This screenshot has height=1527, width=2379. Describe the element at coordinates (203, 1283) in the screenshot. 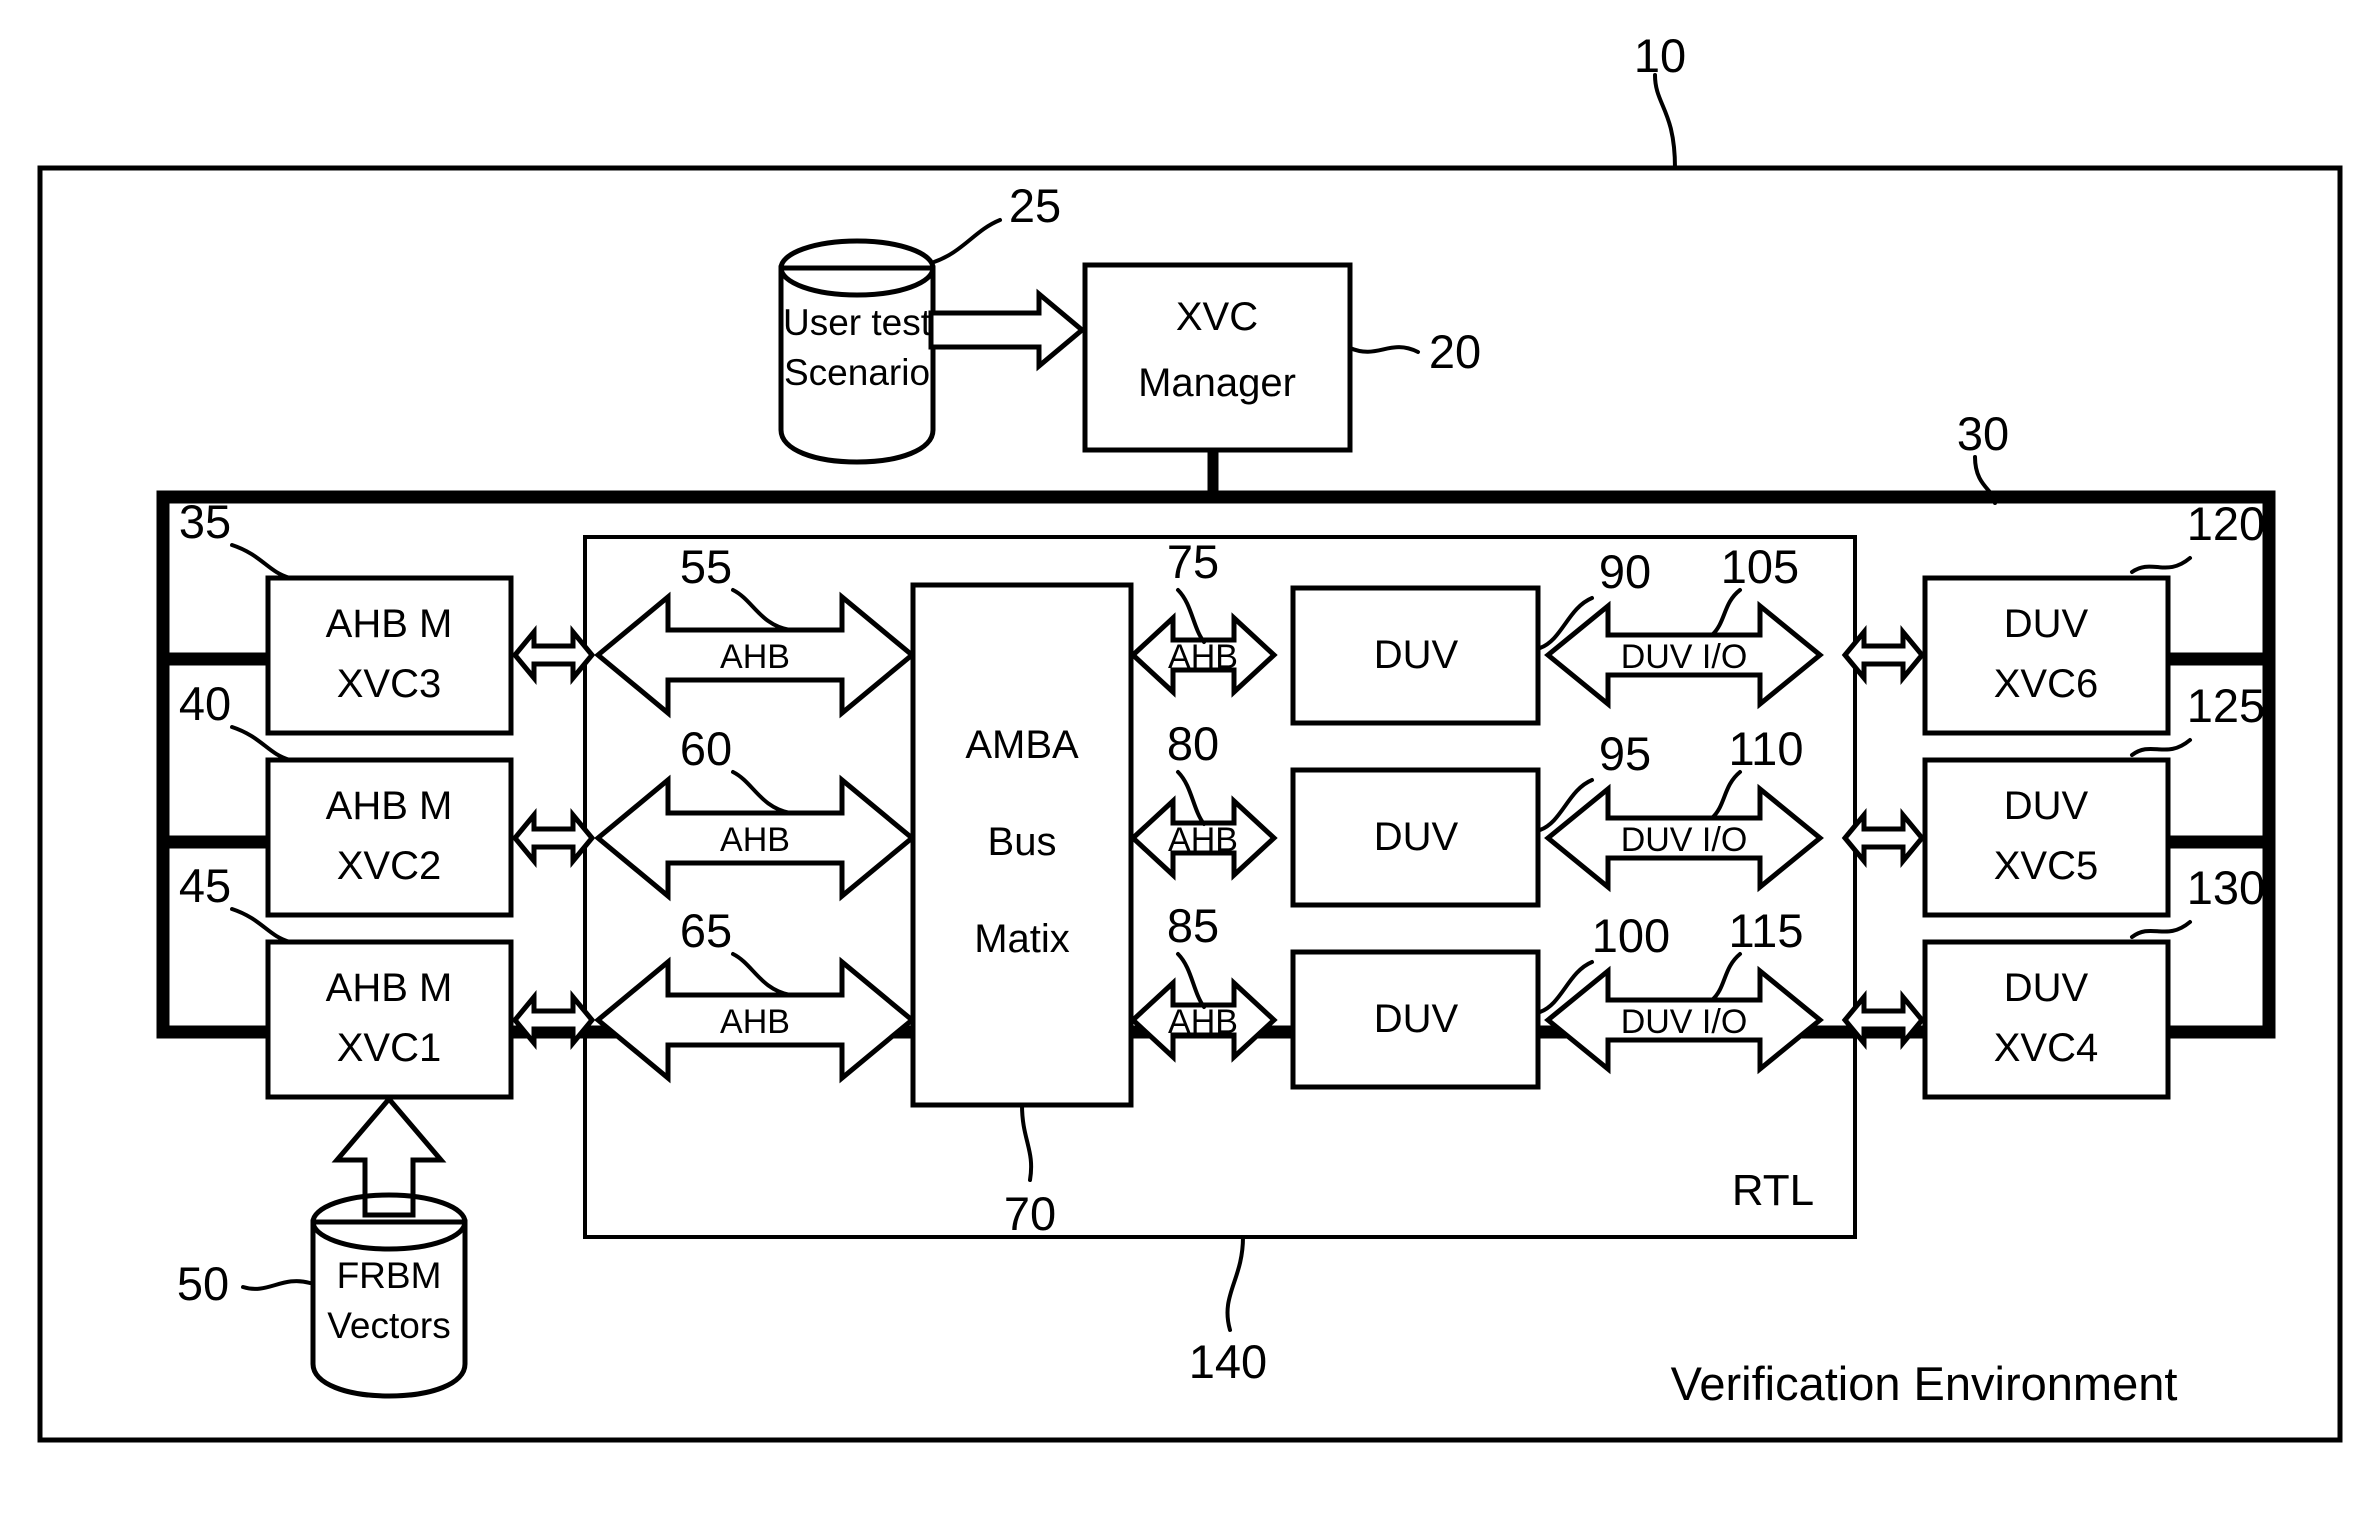

I see `ref-label-50: 50` at that location.